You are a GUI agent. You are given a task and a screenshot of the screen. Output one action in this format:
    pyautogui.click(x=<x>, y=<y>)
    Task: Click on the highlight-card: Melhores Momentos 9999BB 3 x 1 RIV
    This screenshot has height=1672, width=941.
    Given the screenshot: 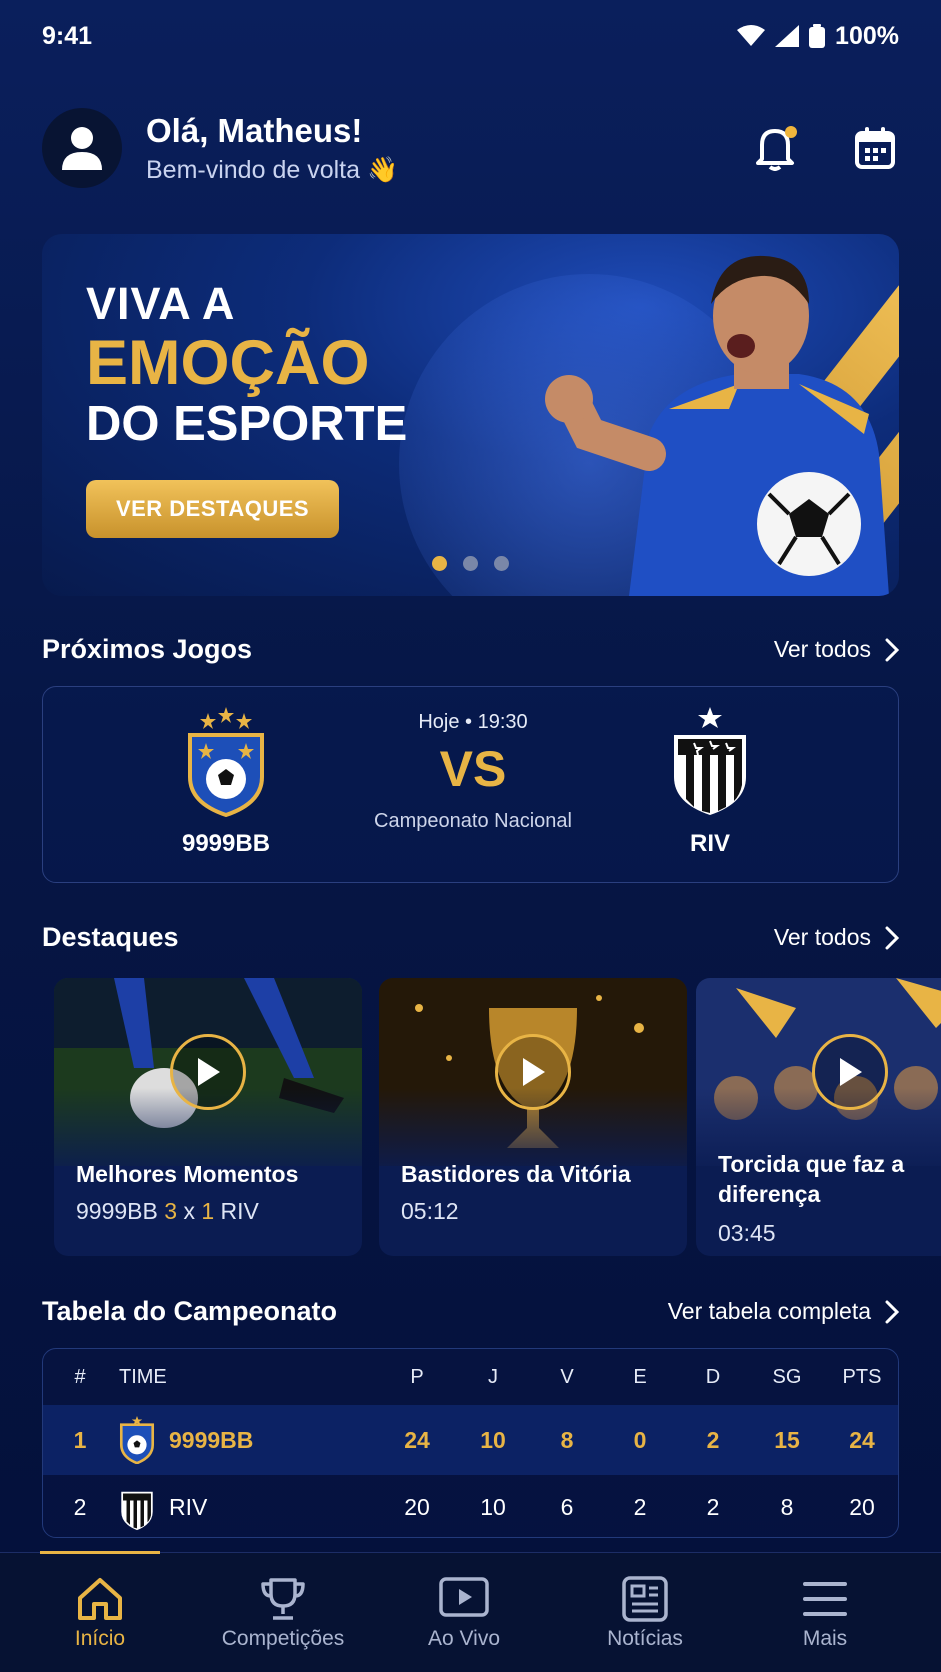 What is the action you would take?
    pyautogui.click(x=208, y=1117)
    